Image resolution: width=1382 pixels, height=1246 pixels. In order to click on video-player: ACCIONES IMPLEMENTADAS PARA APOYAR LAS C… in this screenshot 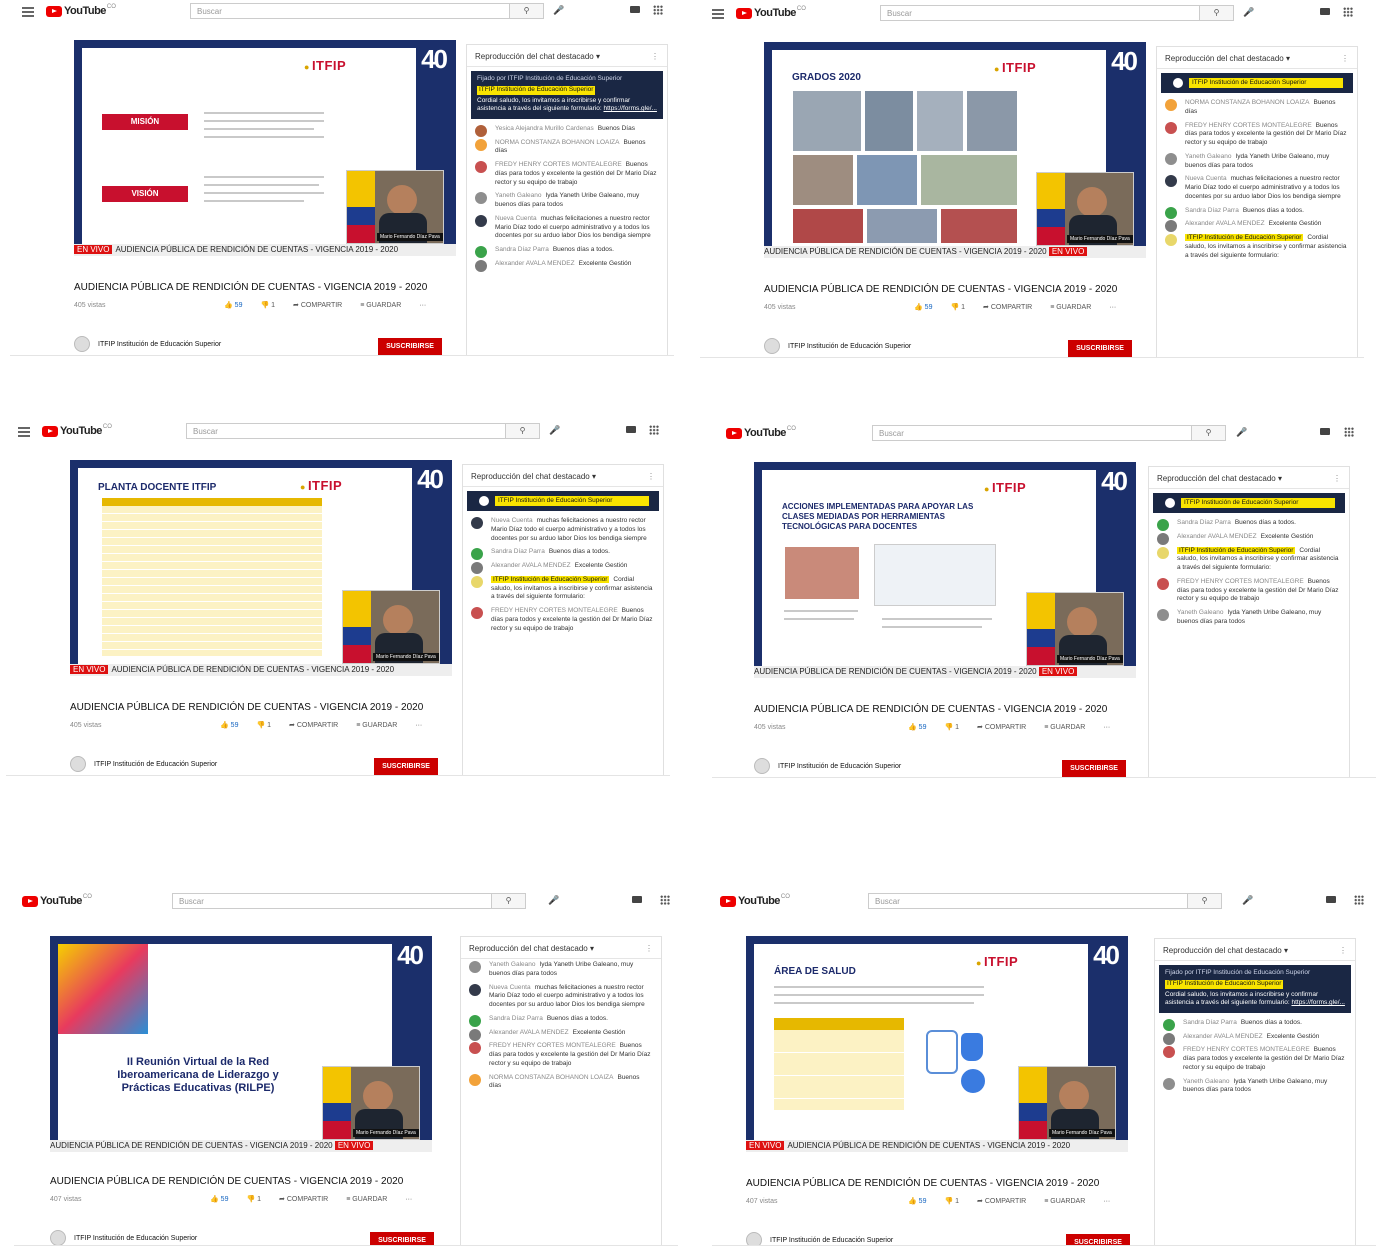, I will do `click(945, 570)`.